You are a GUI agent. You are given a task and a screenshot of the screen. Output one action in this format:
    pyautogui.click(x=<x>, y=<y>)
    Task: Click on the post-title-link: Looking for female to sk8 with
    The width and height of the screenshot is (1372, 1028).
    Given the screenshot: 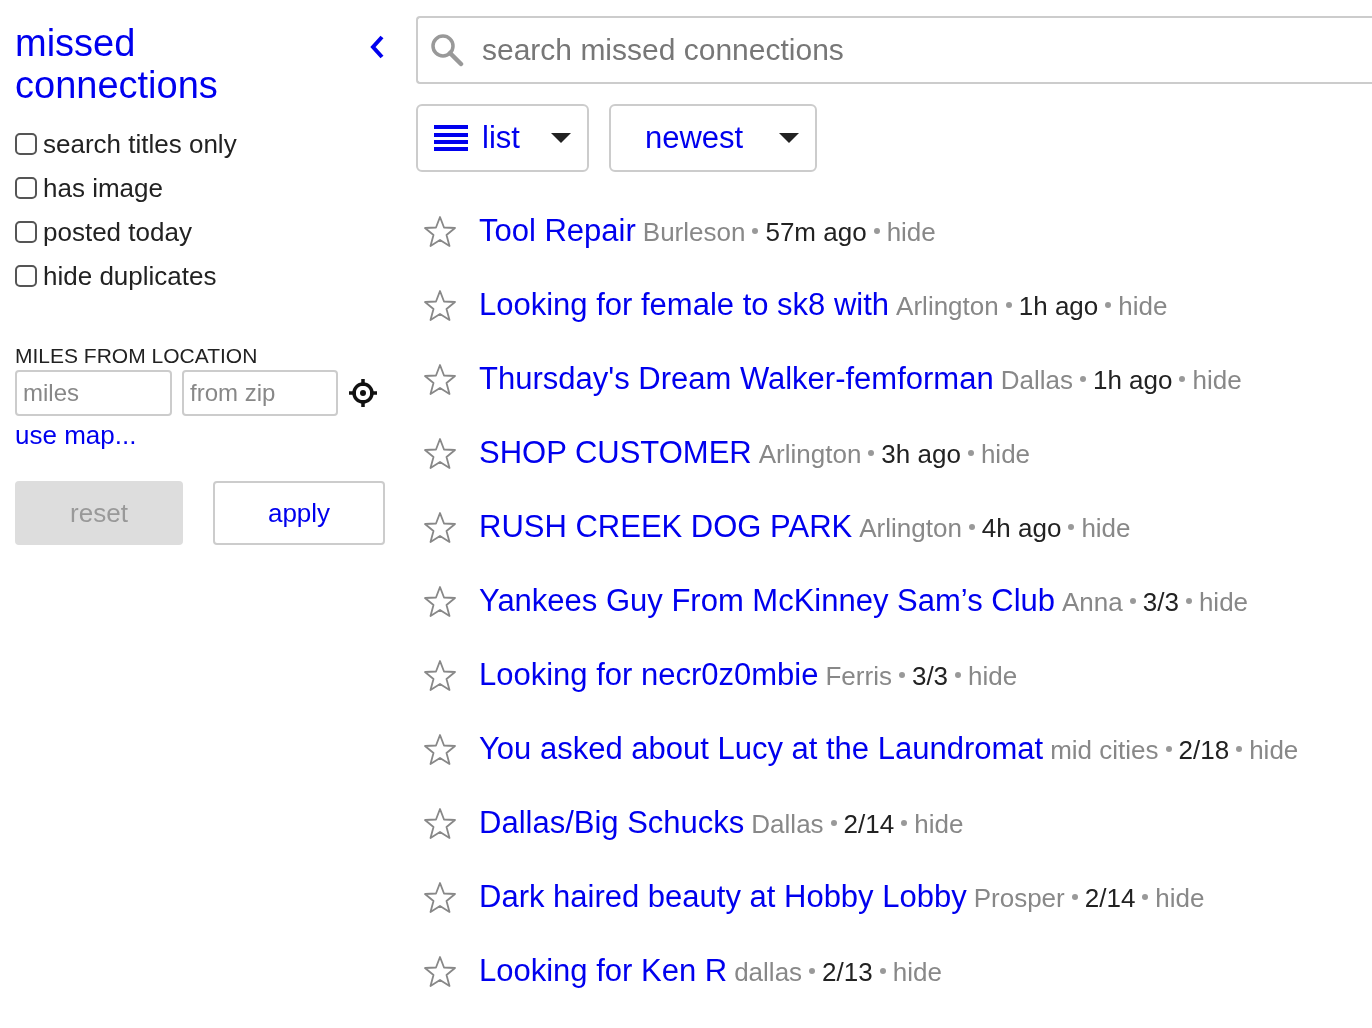 What is the action you would take?
    pyautogui.click(x=684, y=305)
    